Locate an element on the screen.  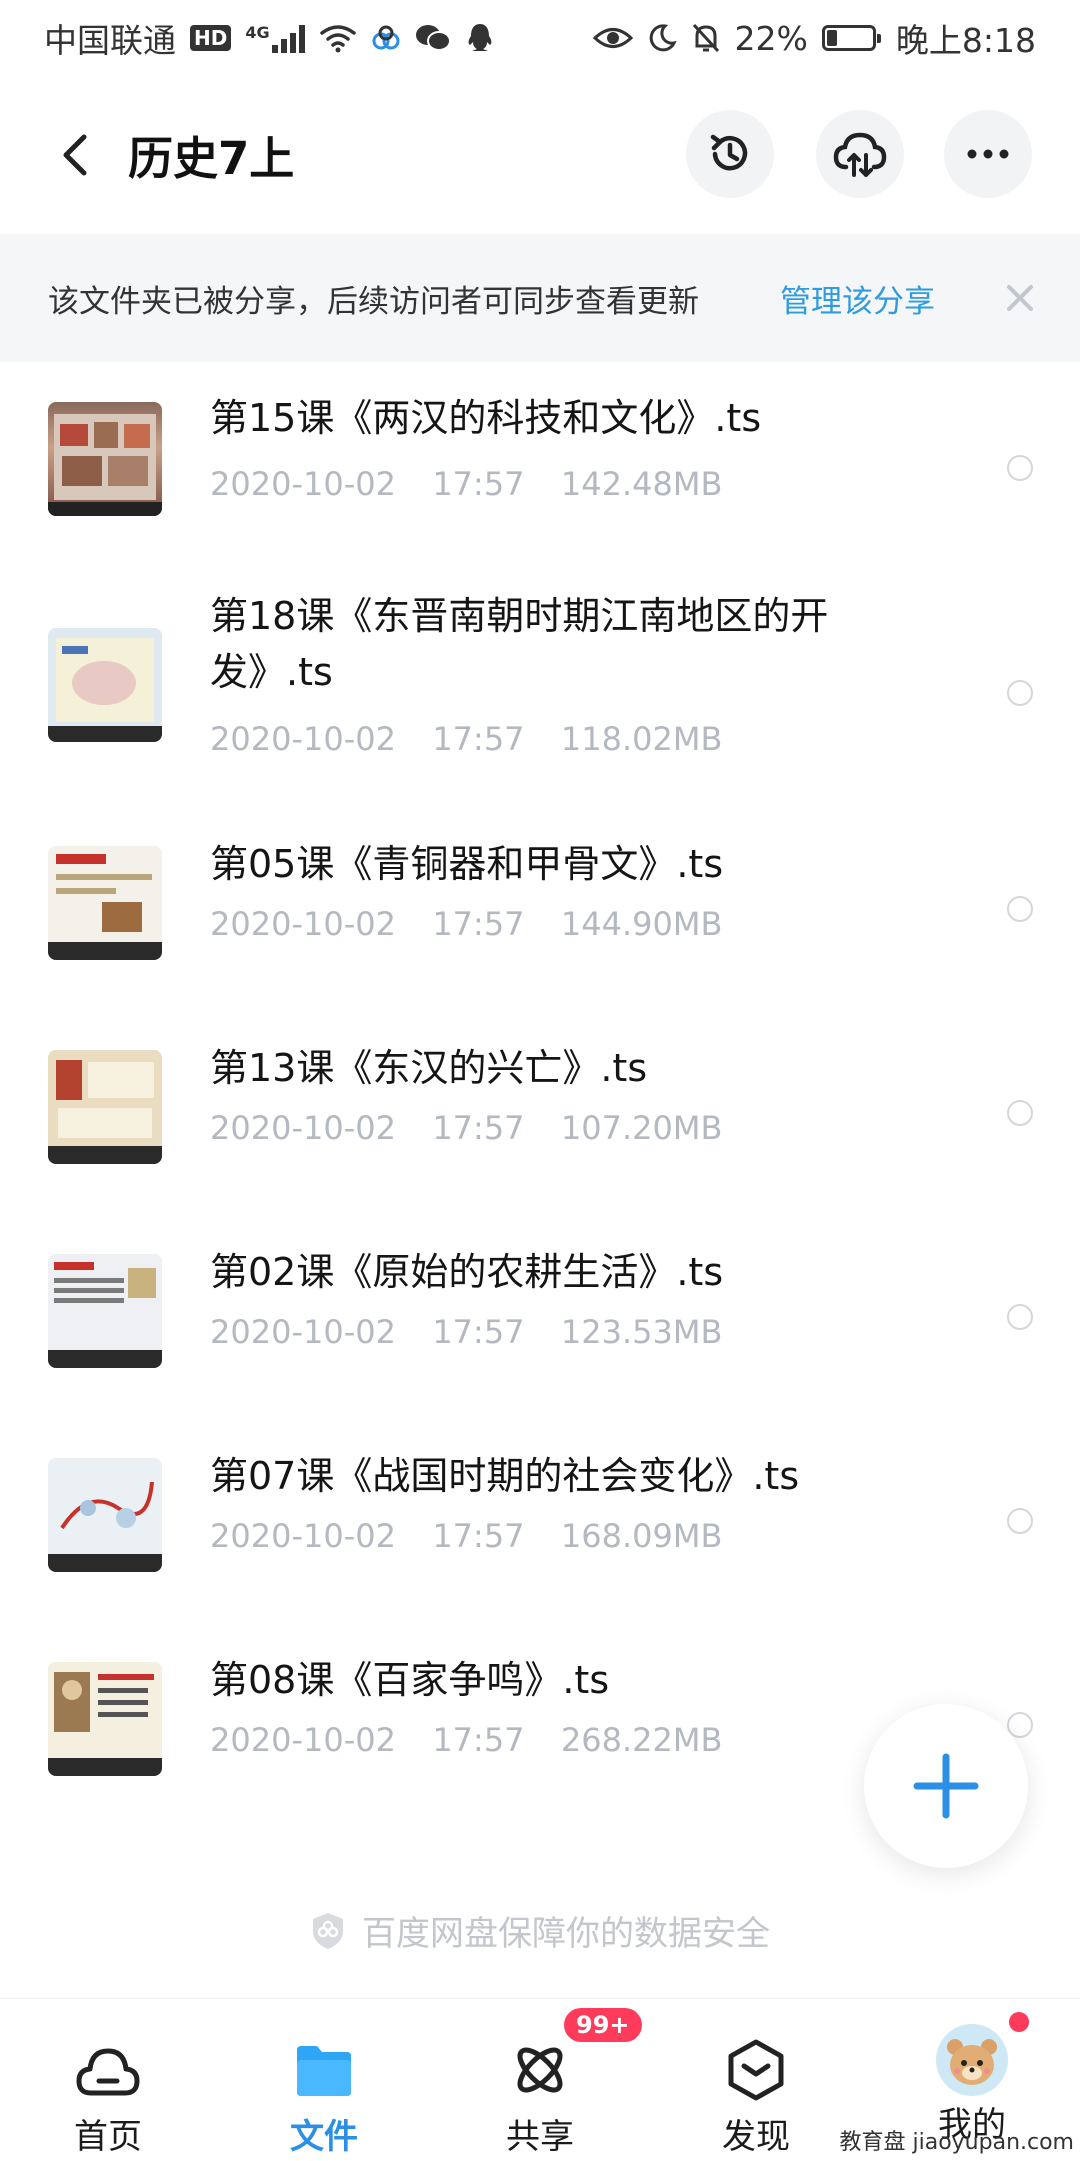
share-atom-icon is located at coordinates (540, 2070).